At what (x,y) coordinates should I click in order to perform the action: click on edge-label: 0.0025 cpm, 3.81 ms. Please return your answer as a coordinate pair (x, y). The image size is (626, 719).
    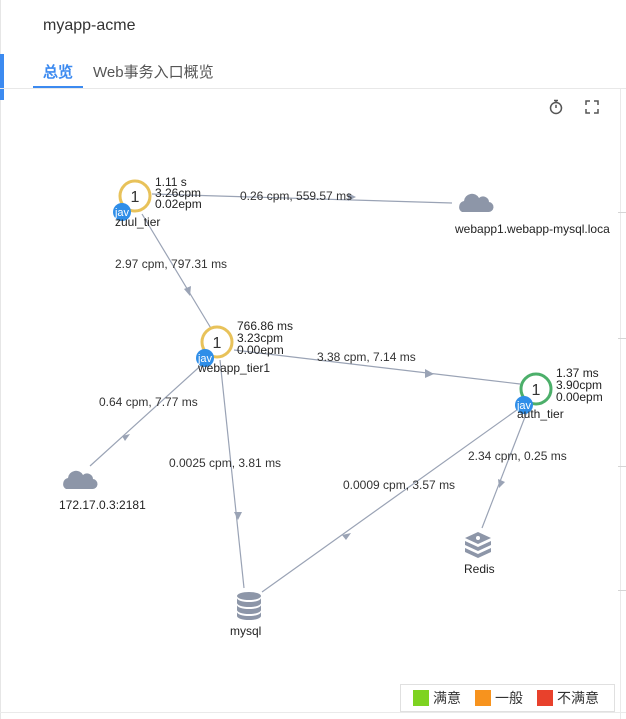
    Looking at the image, I should click on (225, 463).